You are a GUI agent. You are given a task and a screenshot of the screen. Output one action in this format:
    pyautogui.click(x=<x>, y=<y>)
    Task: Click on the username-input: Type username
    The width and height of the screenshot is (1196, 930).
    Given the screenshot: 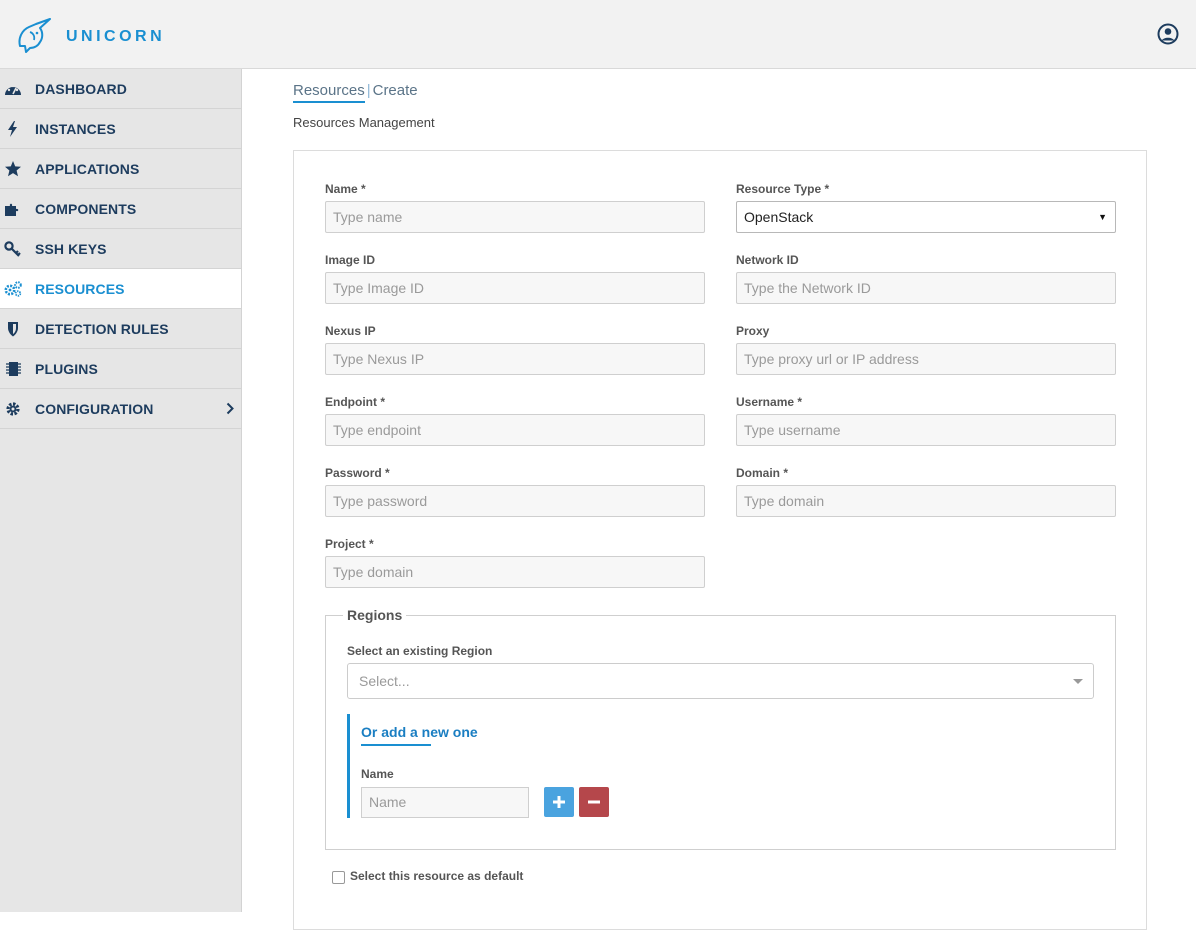 What is the action you would take?
    pyautogui.click(x=926, y=430)
    